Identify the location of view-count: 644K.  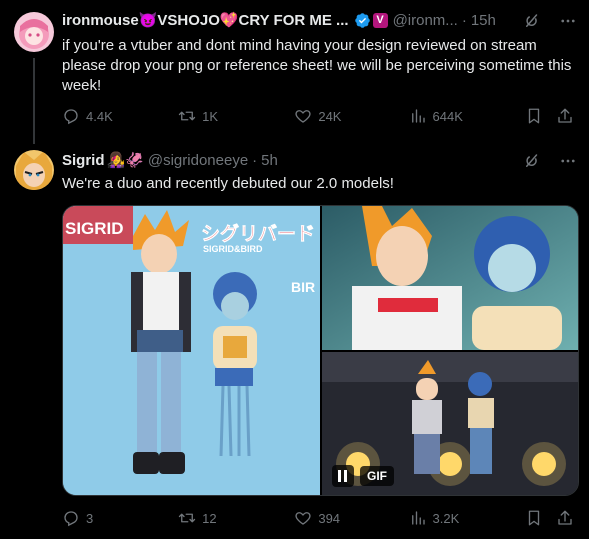
(447, 116).